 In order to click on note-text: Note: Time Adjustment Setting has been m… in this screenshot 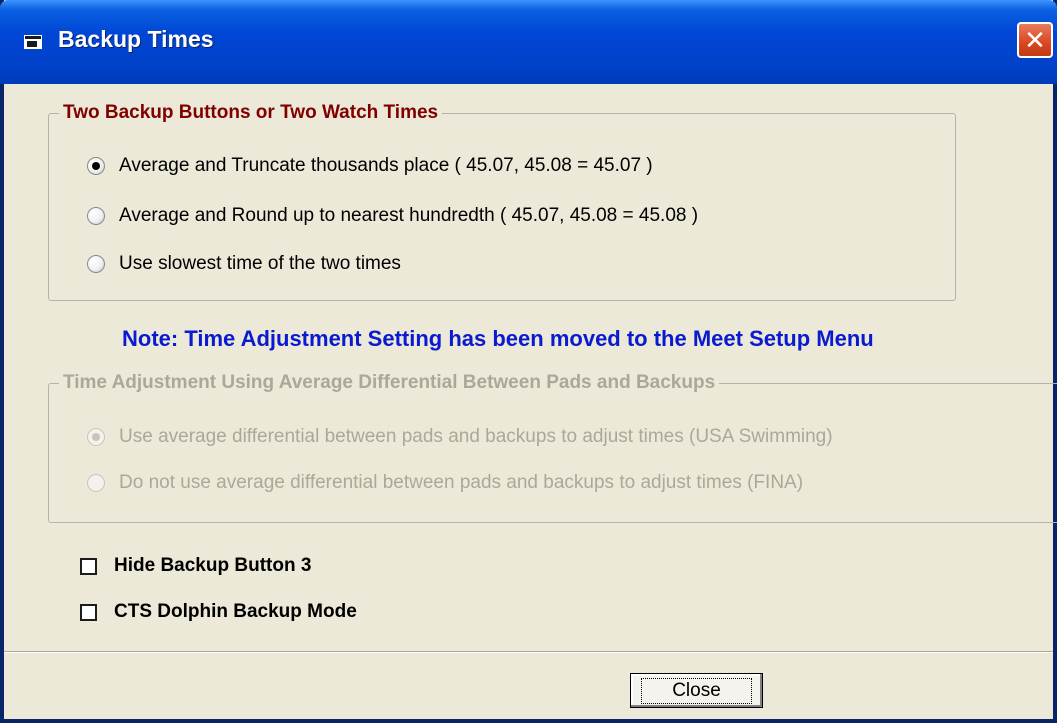, I will do `click(498, 338)`.